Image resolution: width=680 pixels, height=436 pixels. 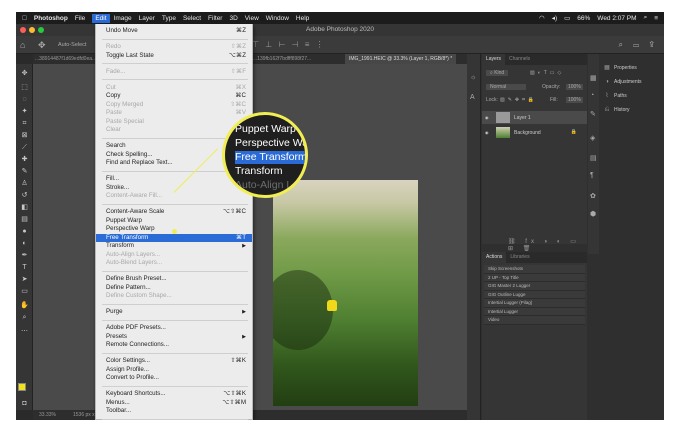 I want to click on lock-icons: ▧✎✥⌗🔒, so click(x=518, y=100).